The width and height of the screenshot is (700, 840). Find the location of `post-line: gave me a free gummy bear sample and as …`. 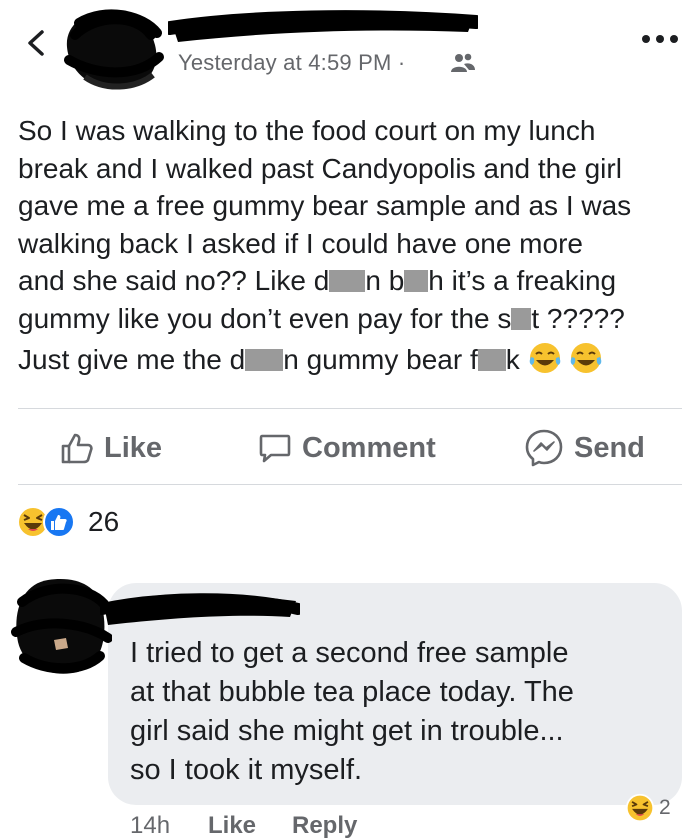

post-line: gave me a free gummy bear sample and as … is located at coordinates (353, 206).